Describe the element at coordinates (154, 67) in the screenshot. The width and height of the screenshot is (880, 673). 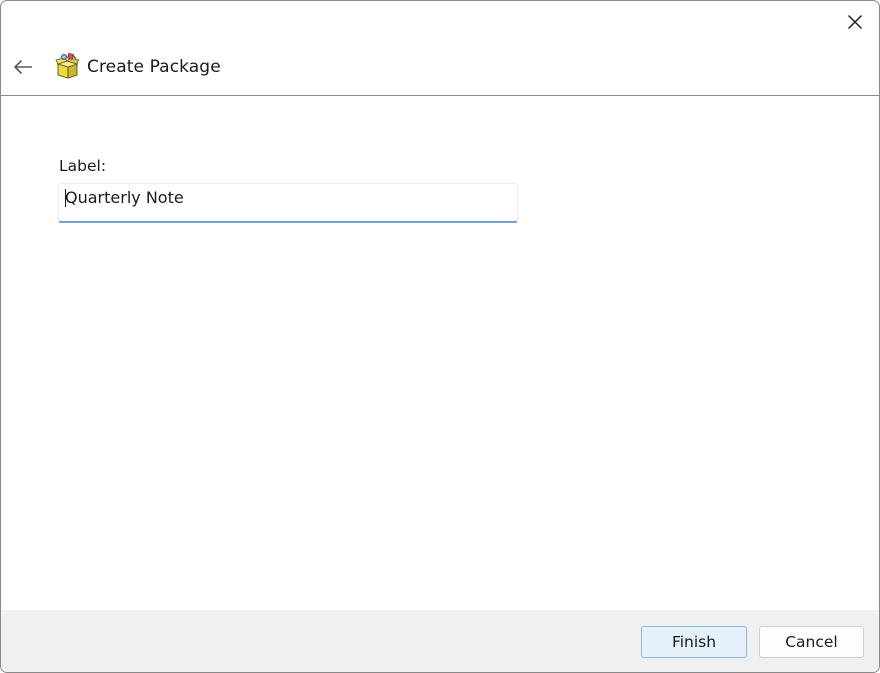
I see `page-title: Create Package` at that location.